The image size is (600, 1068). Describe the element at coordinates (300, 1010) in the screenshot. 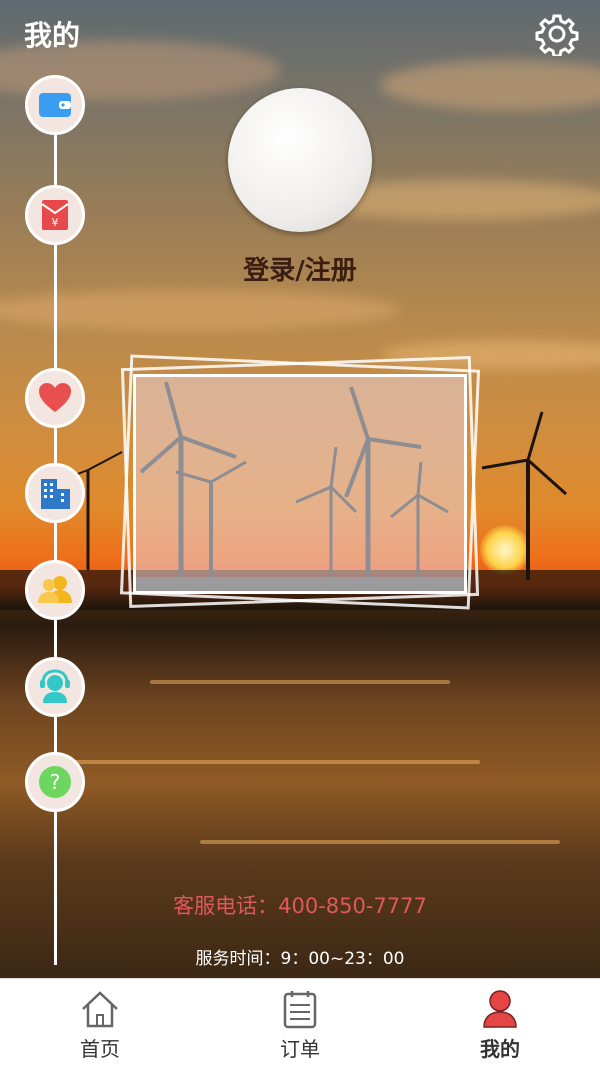

I see `orders-icon` at that location.